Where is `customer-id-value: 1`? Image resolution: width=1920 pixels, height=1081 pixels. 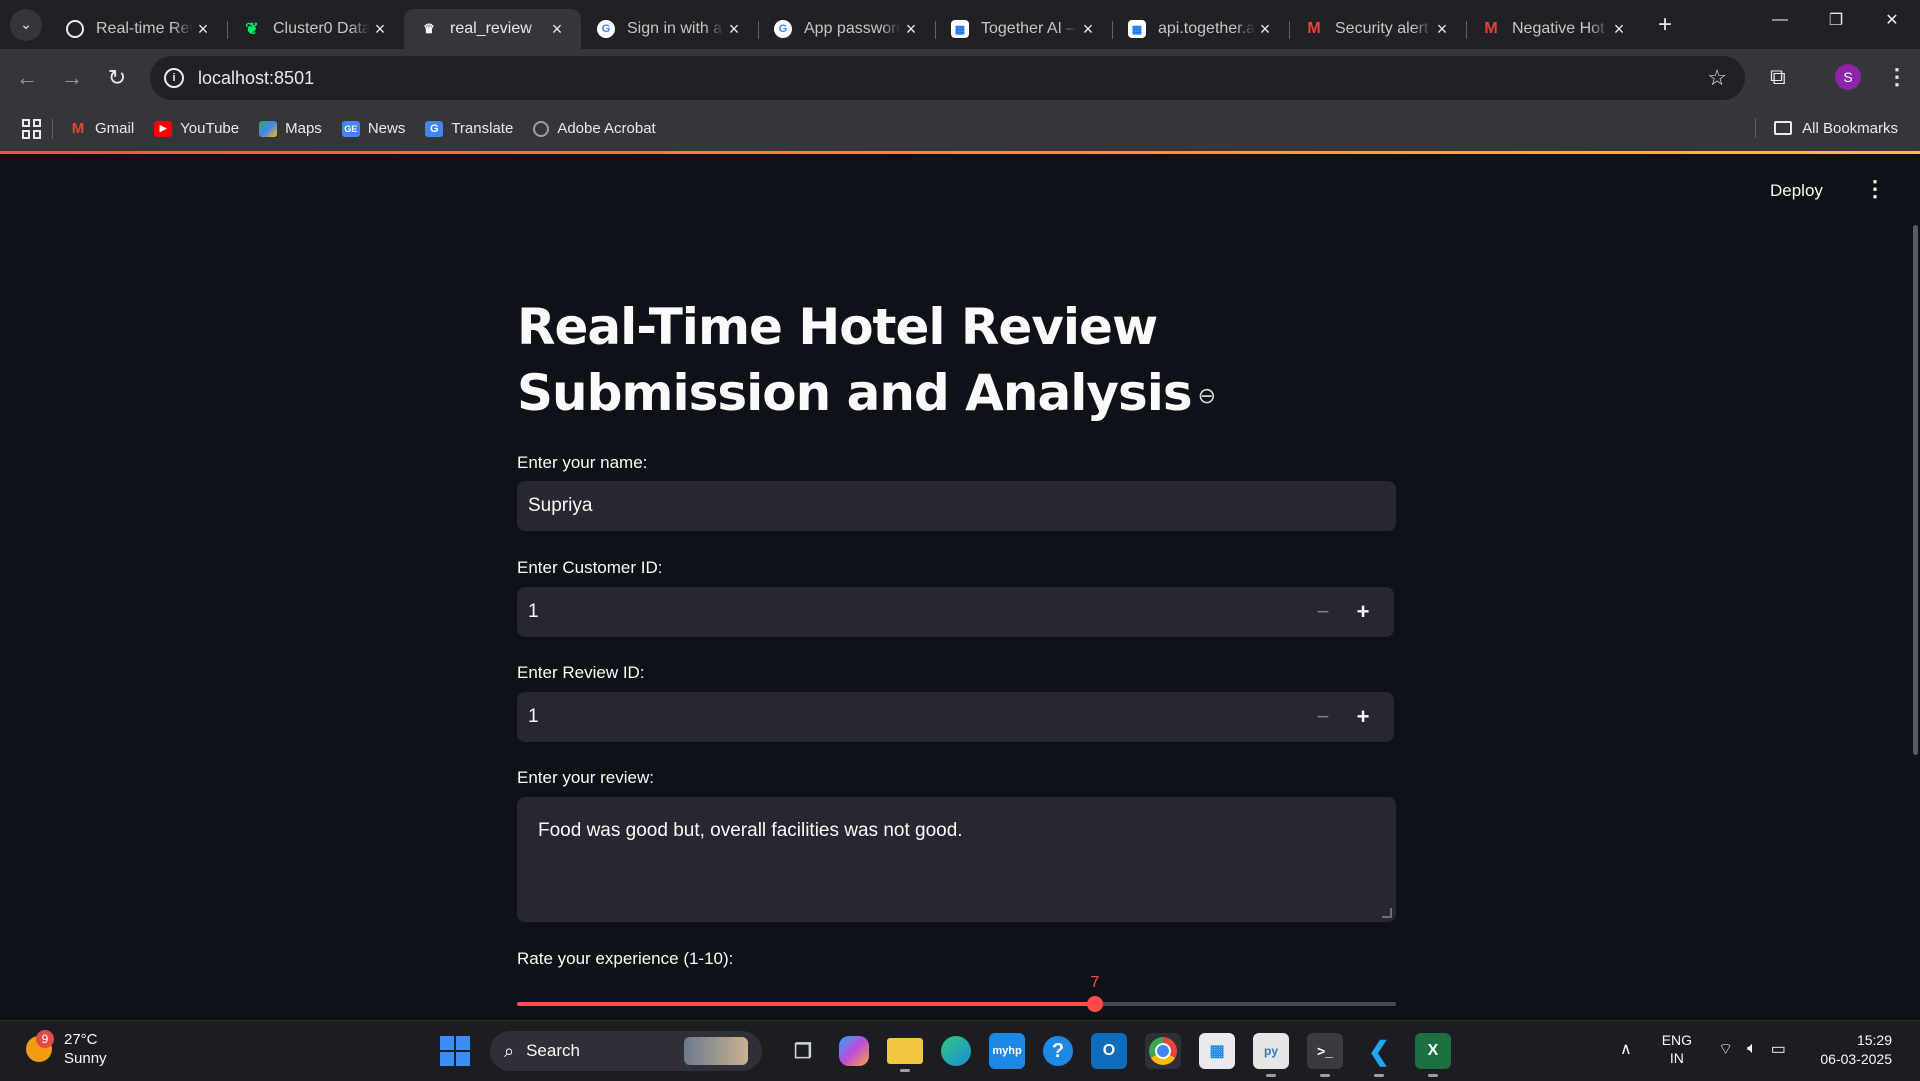 customer-id-value: 1 is located at coordinates (915, 612).